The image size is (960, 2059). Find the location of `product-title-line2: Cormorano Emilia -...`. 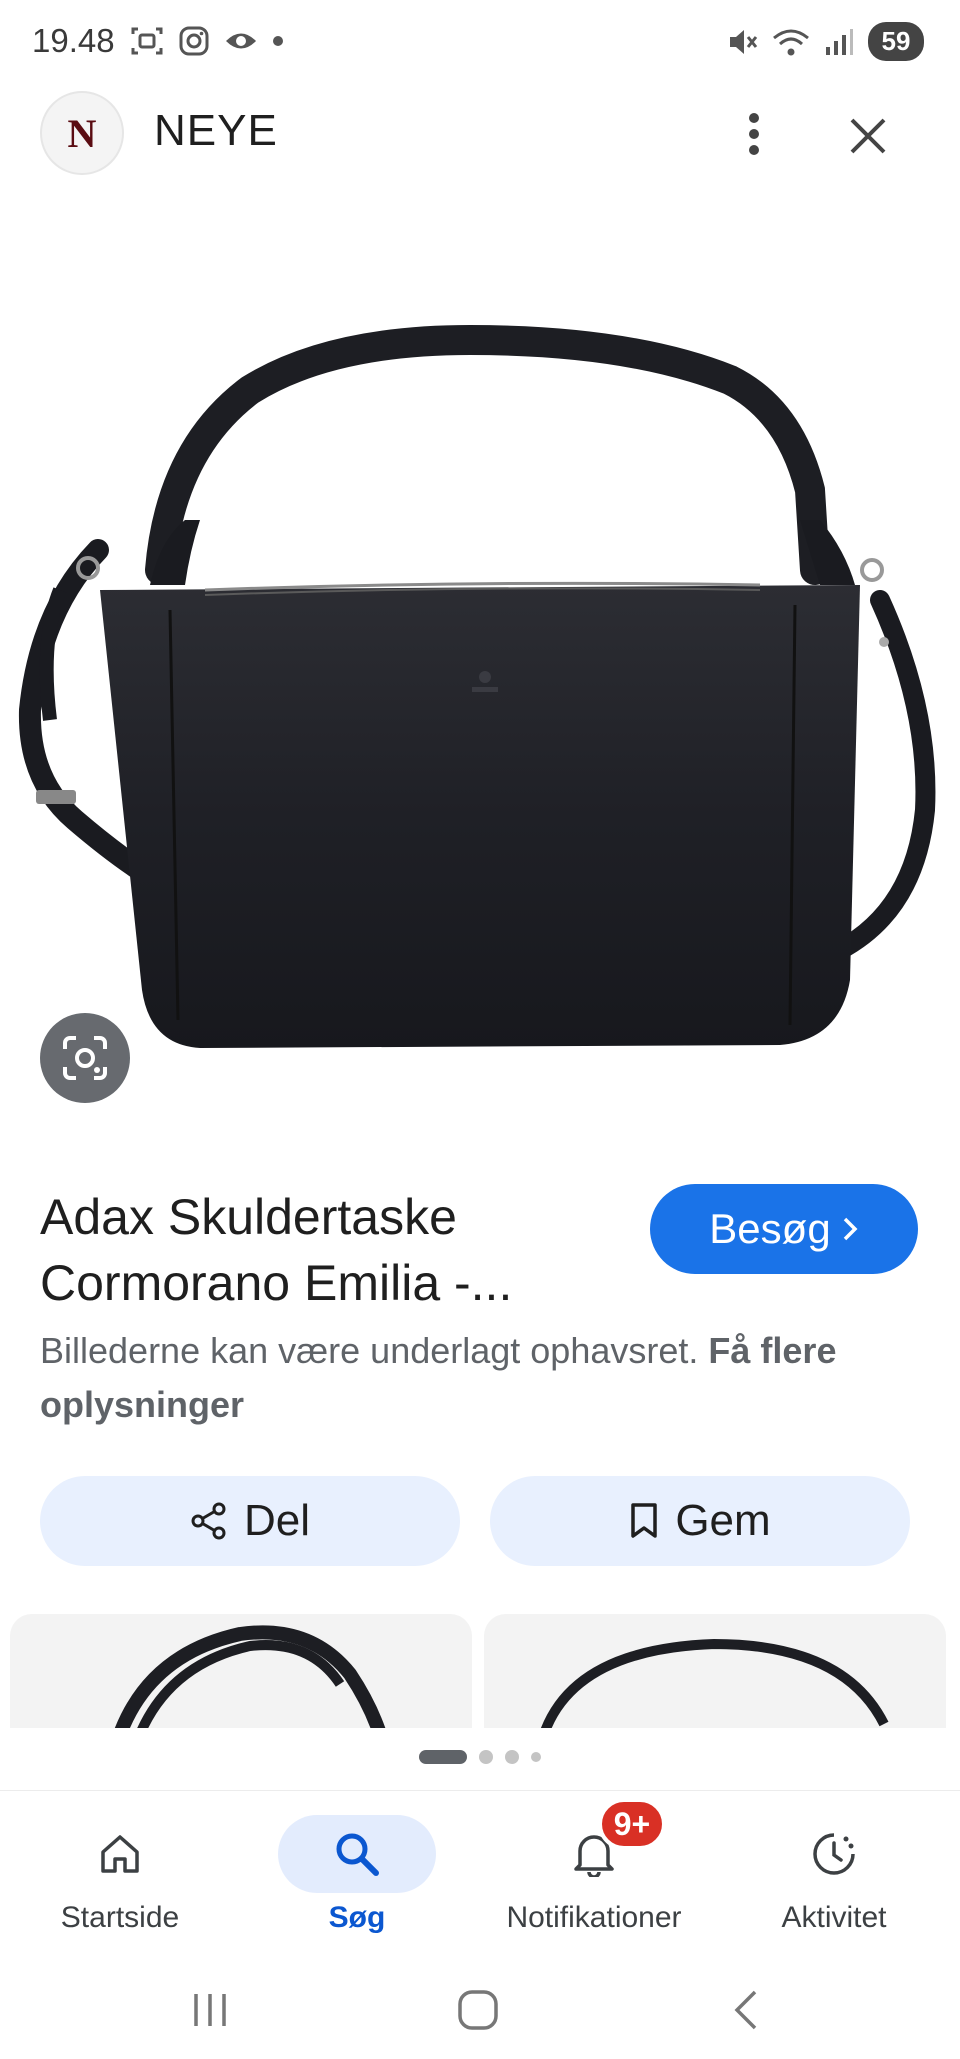

product-title-line2: Cormorano Emilia -... is located at coordinates (276, 1283).